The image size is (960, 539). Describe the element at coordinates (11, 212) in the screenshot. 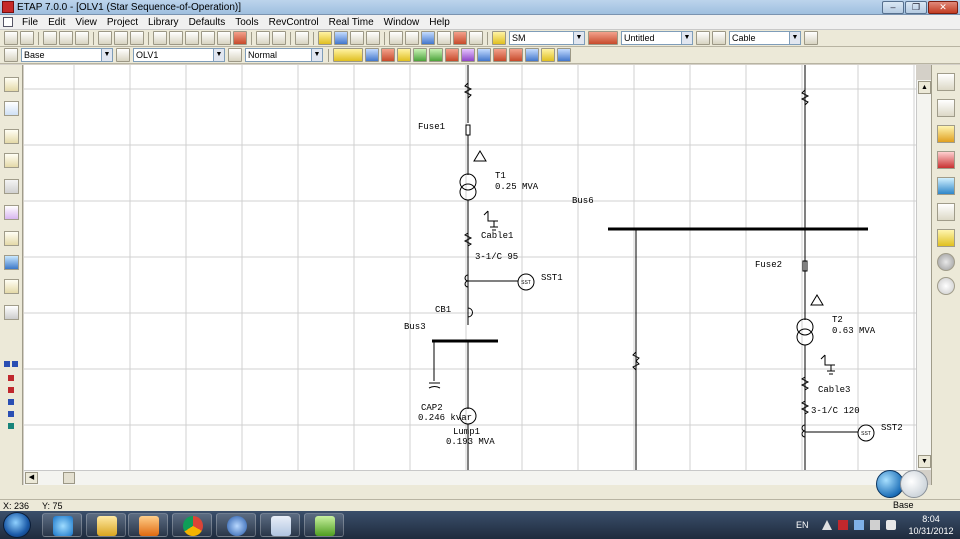

I see `motor-icon` at that location.